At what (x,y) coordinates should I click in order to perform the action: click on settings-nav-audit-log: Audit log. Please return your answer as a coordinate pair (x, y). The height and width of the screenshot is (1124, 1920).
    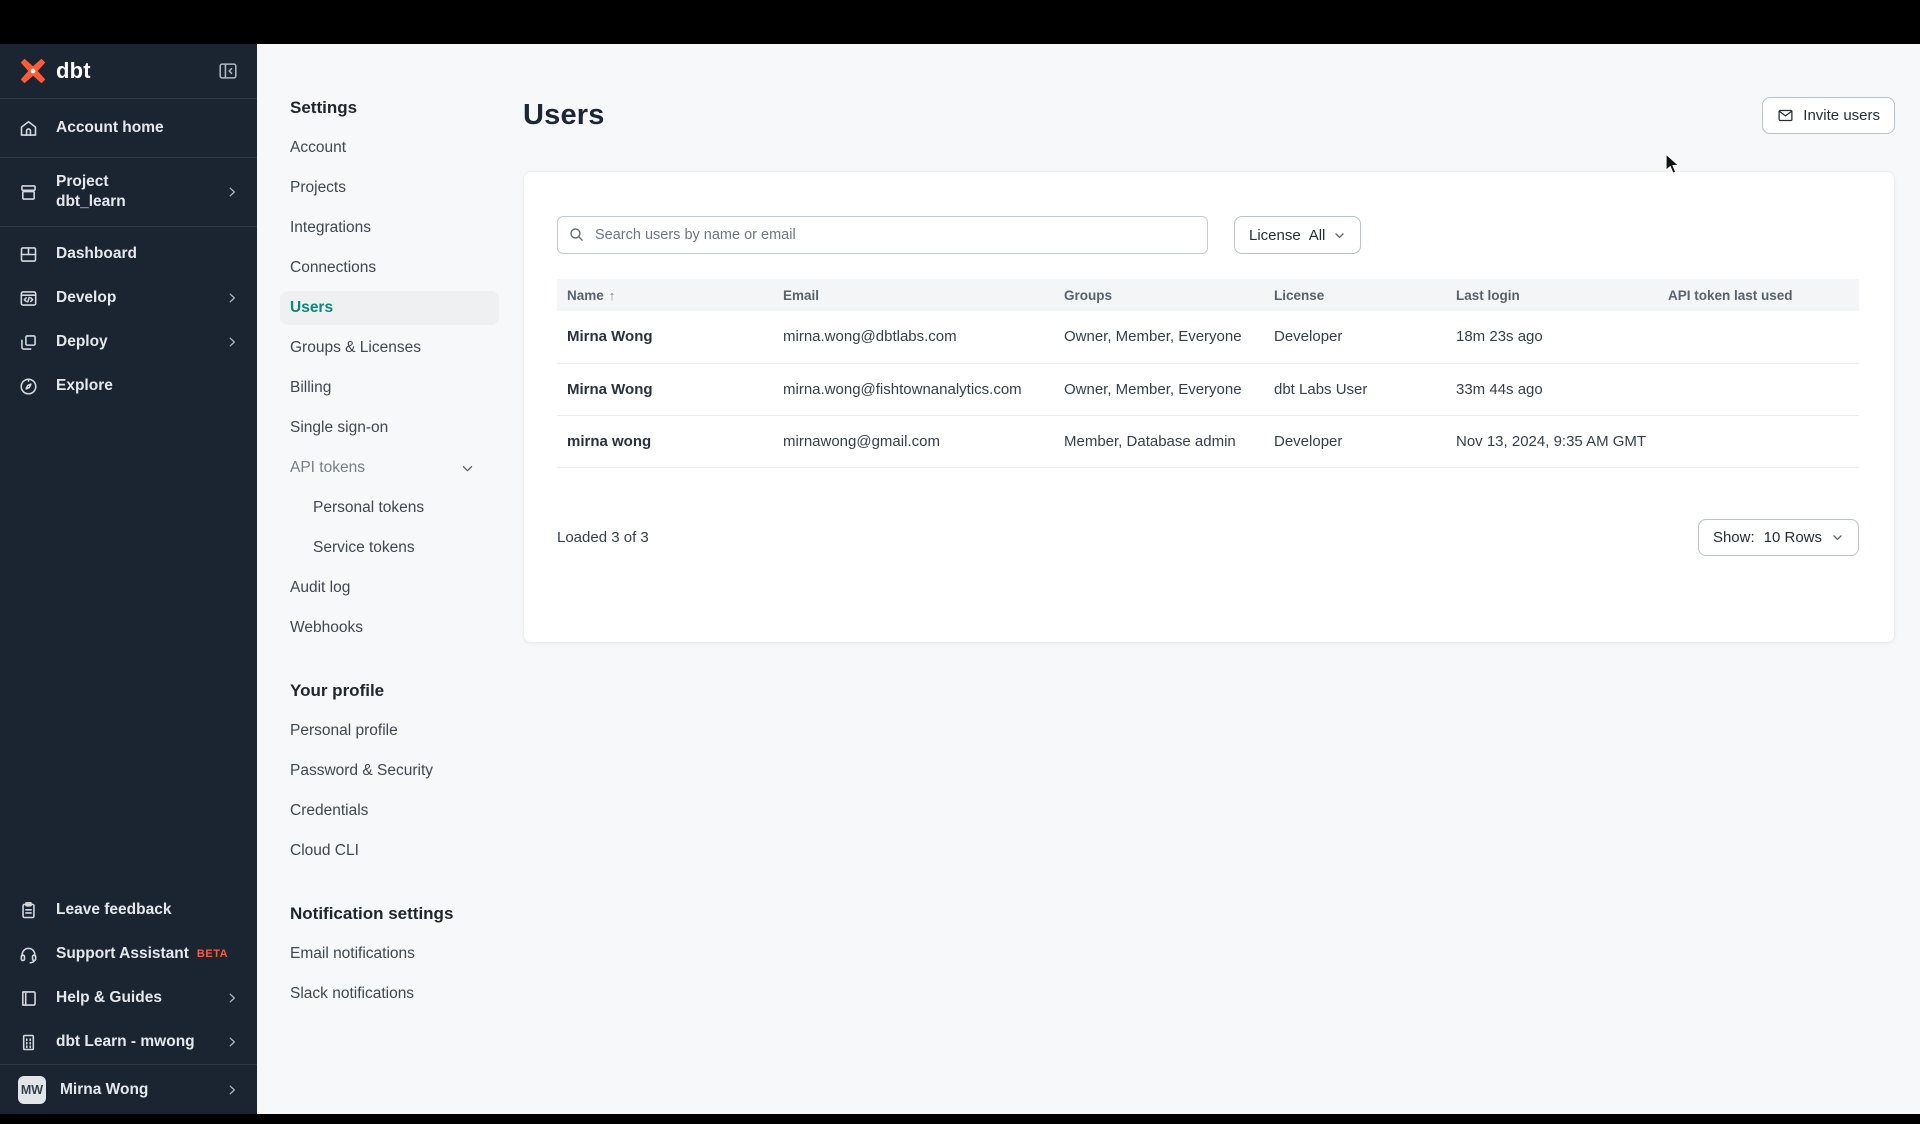
    Looking at the image, I should click on (389, 588).